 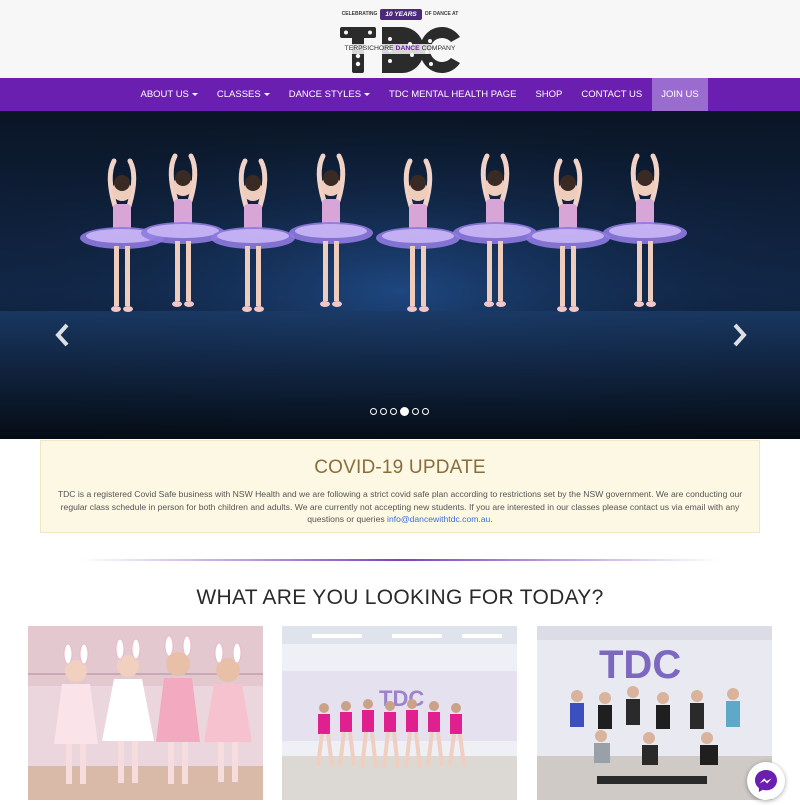 I want to click on nav-item-join-us: JOIN US, so click(x=680, y=94).